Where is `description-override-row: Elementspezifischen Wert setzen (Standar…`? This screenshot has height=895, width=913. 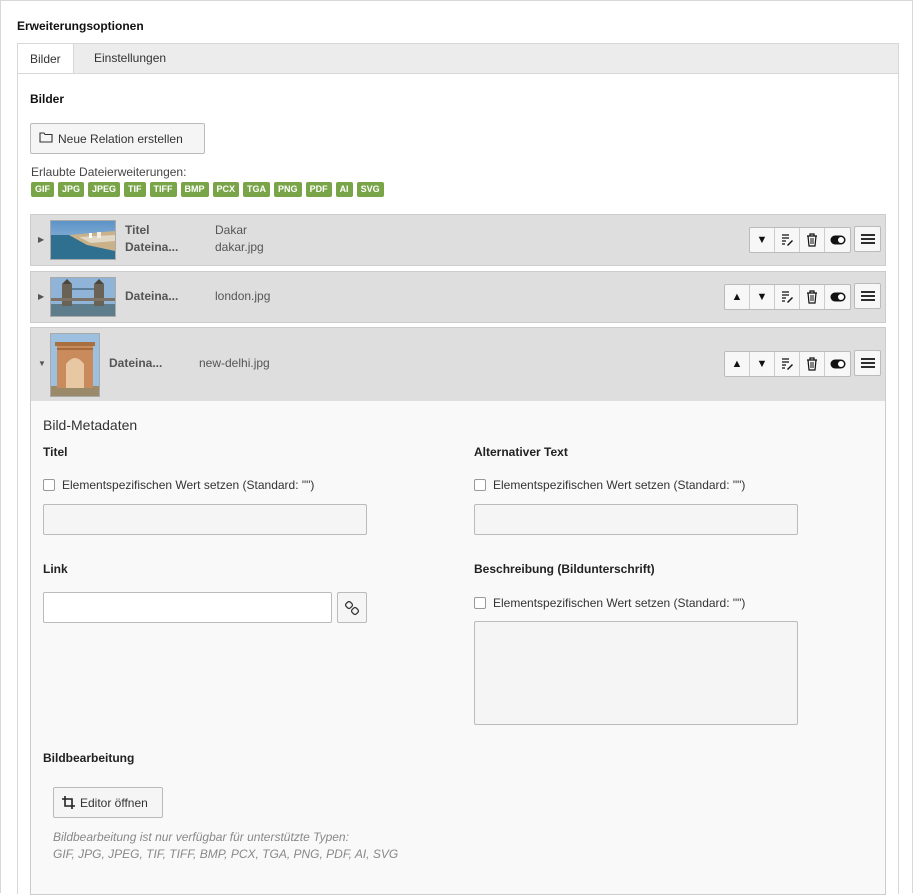
description-override-row: Elementspezifischen Wert setzen (Standar… is located at coordinates (609, 603).